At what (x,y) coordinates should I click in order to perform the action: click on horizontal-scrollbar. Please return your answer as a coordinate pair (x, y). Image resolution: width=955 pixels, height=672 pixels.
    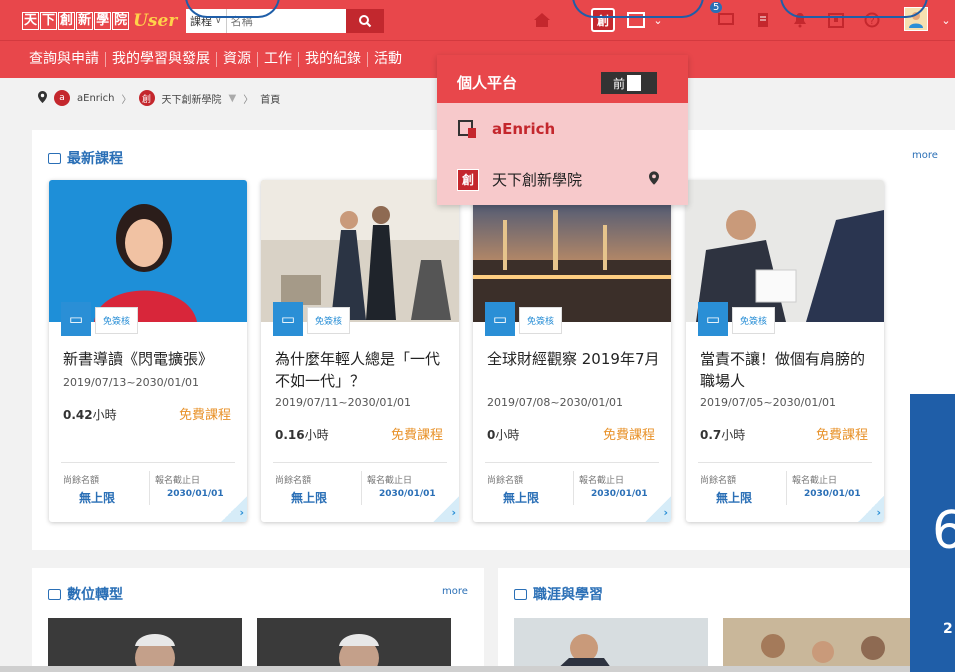
    Looking at the image, I should click on (455, 669).